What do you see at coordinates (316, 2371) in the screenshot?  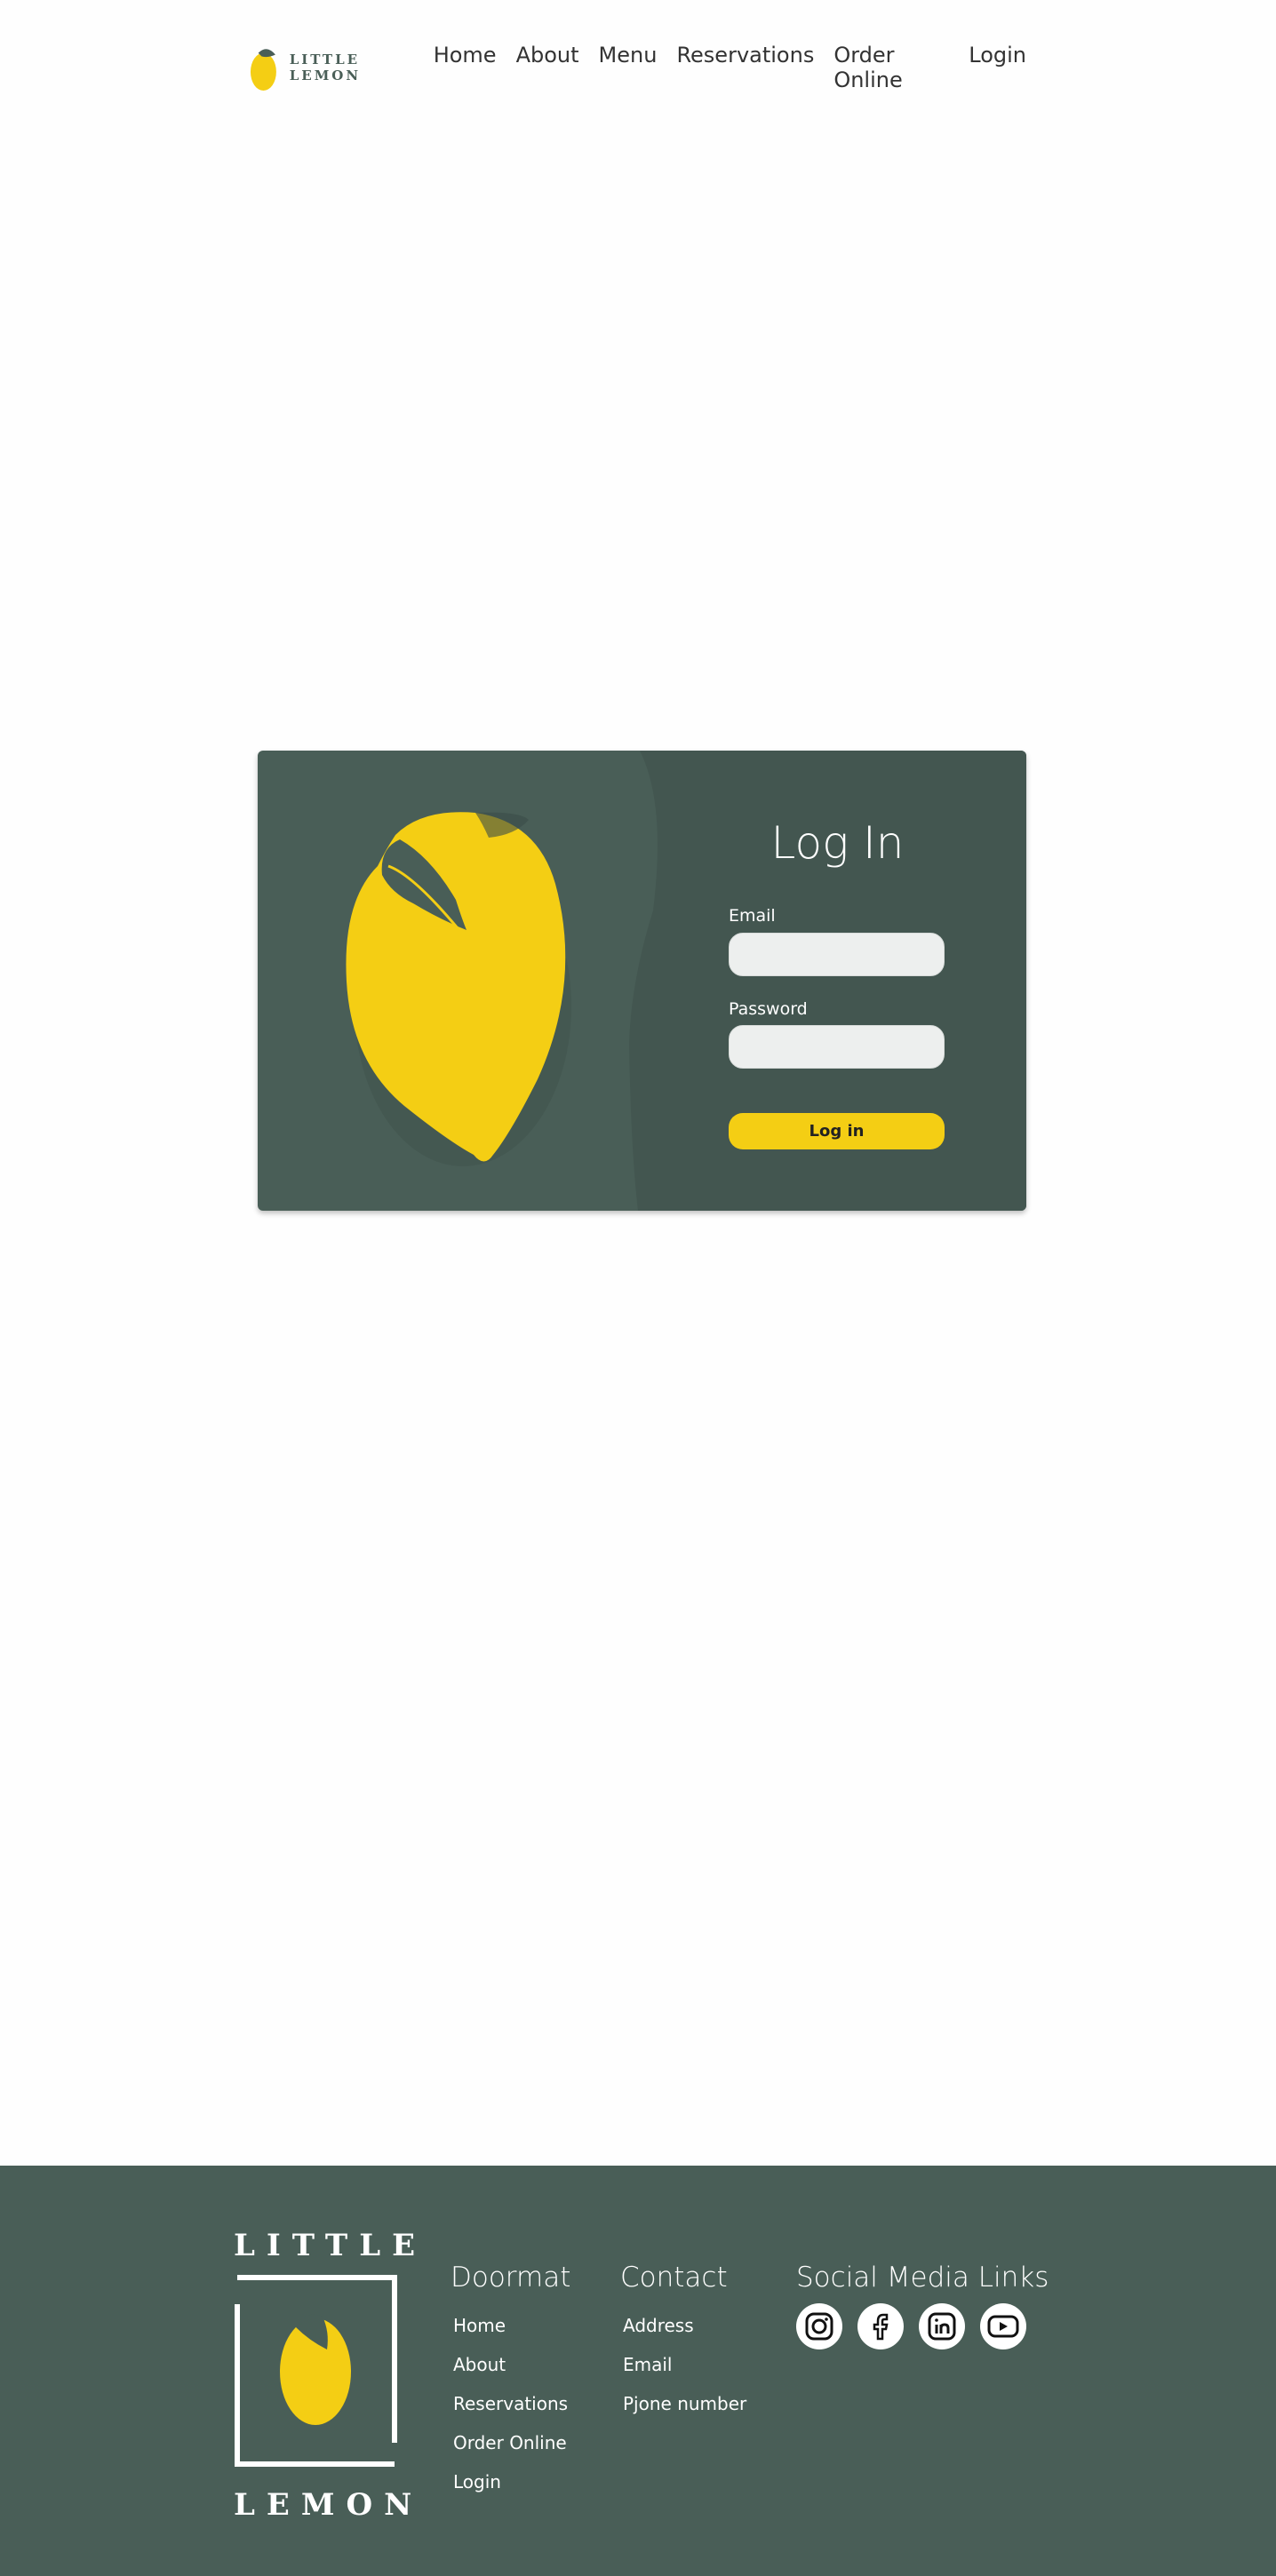 I see `footer-logo-frame` at bounding box center [316, 2371].